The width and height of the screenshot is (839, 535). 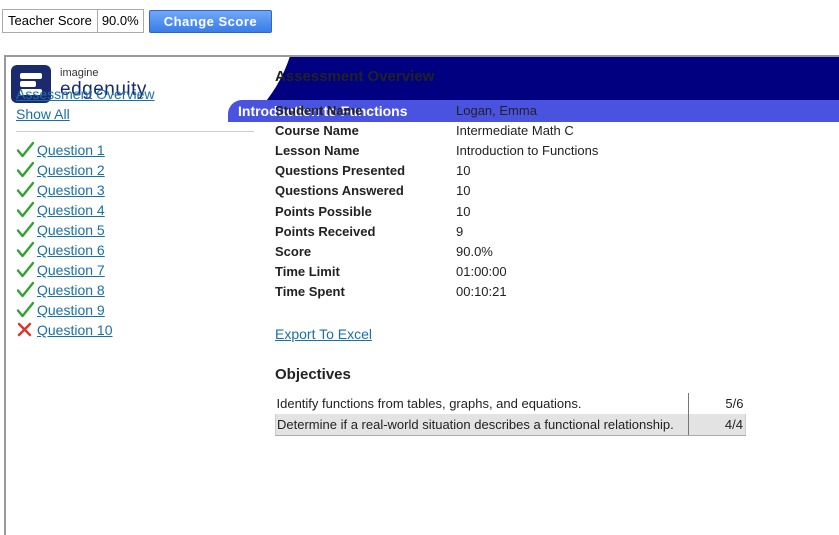 I want to click on info-row: Student Name Logan, Emma, so click(x=555, y=110).